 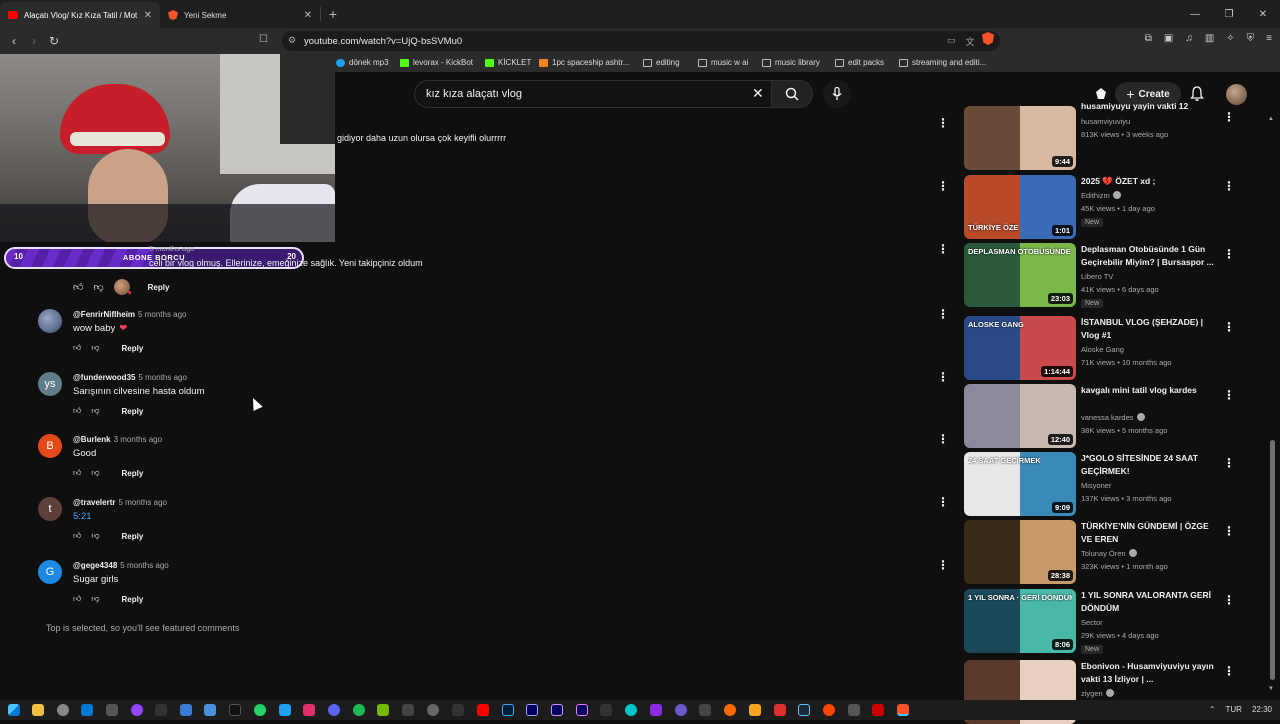 I want to click on scroll-down-icon: ▼, so click(x=1271, y=689).